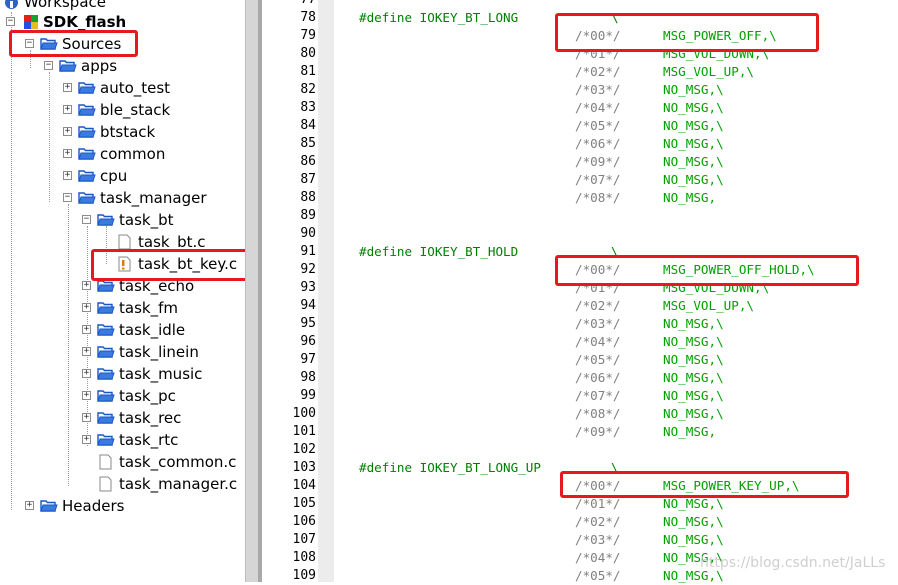 Image resolution: width=898 pixels, height=585 pixels. I want to click on line-number: 92, so click(308, 269).